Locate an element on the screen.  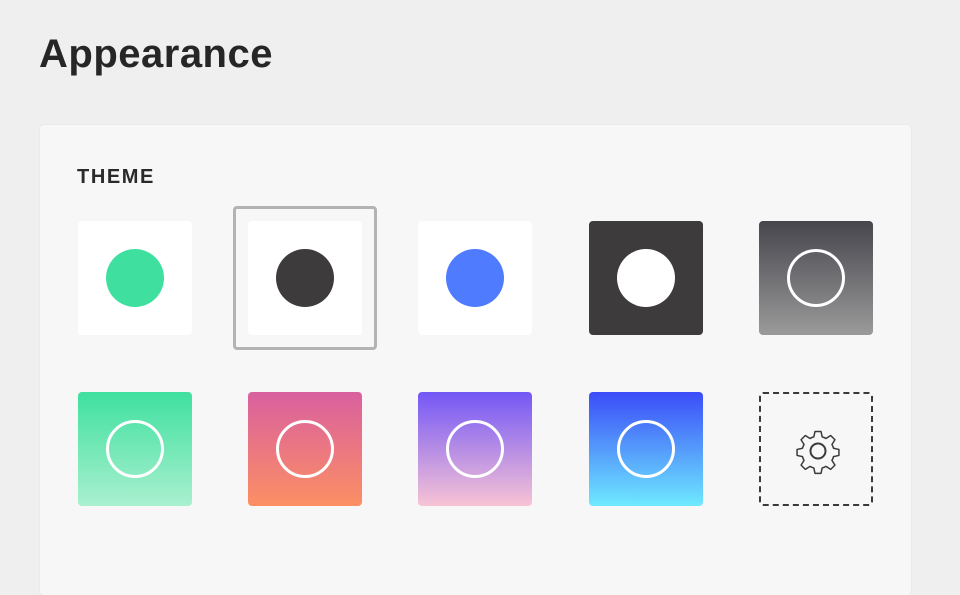
theme-swatch-purple-pink-gradient is located at coordinates (475, 449).